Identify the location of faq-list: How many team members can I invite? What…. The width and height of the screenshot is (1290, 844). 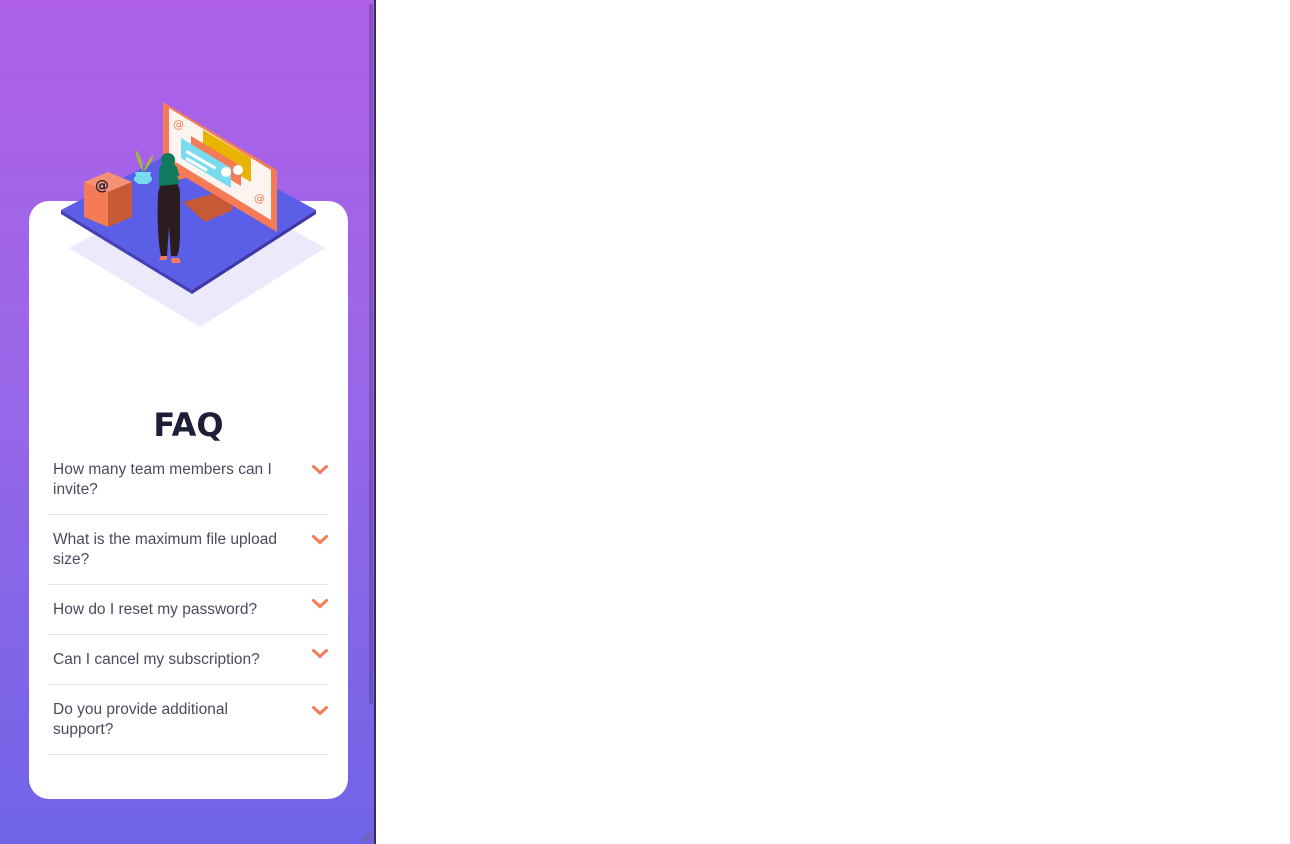
(188, 605).